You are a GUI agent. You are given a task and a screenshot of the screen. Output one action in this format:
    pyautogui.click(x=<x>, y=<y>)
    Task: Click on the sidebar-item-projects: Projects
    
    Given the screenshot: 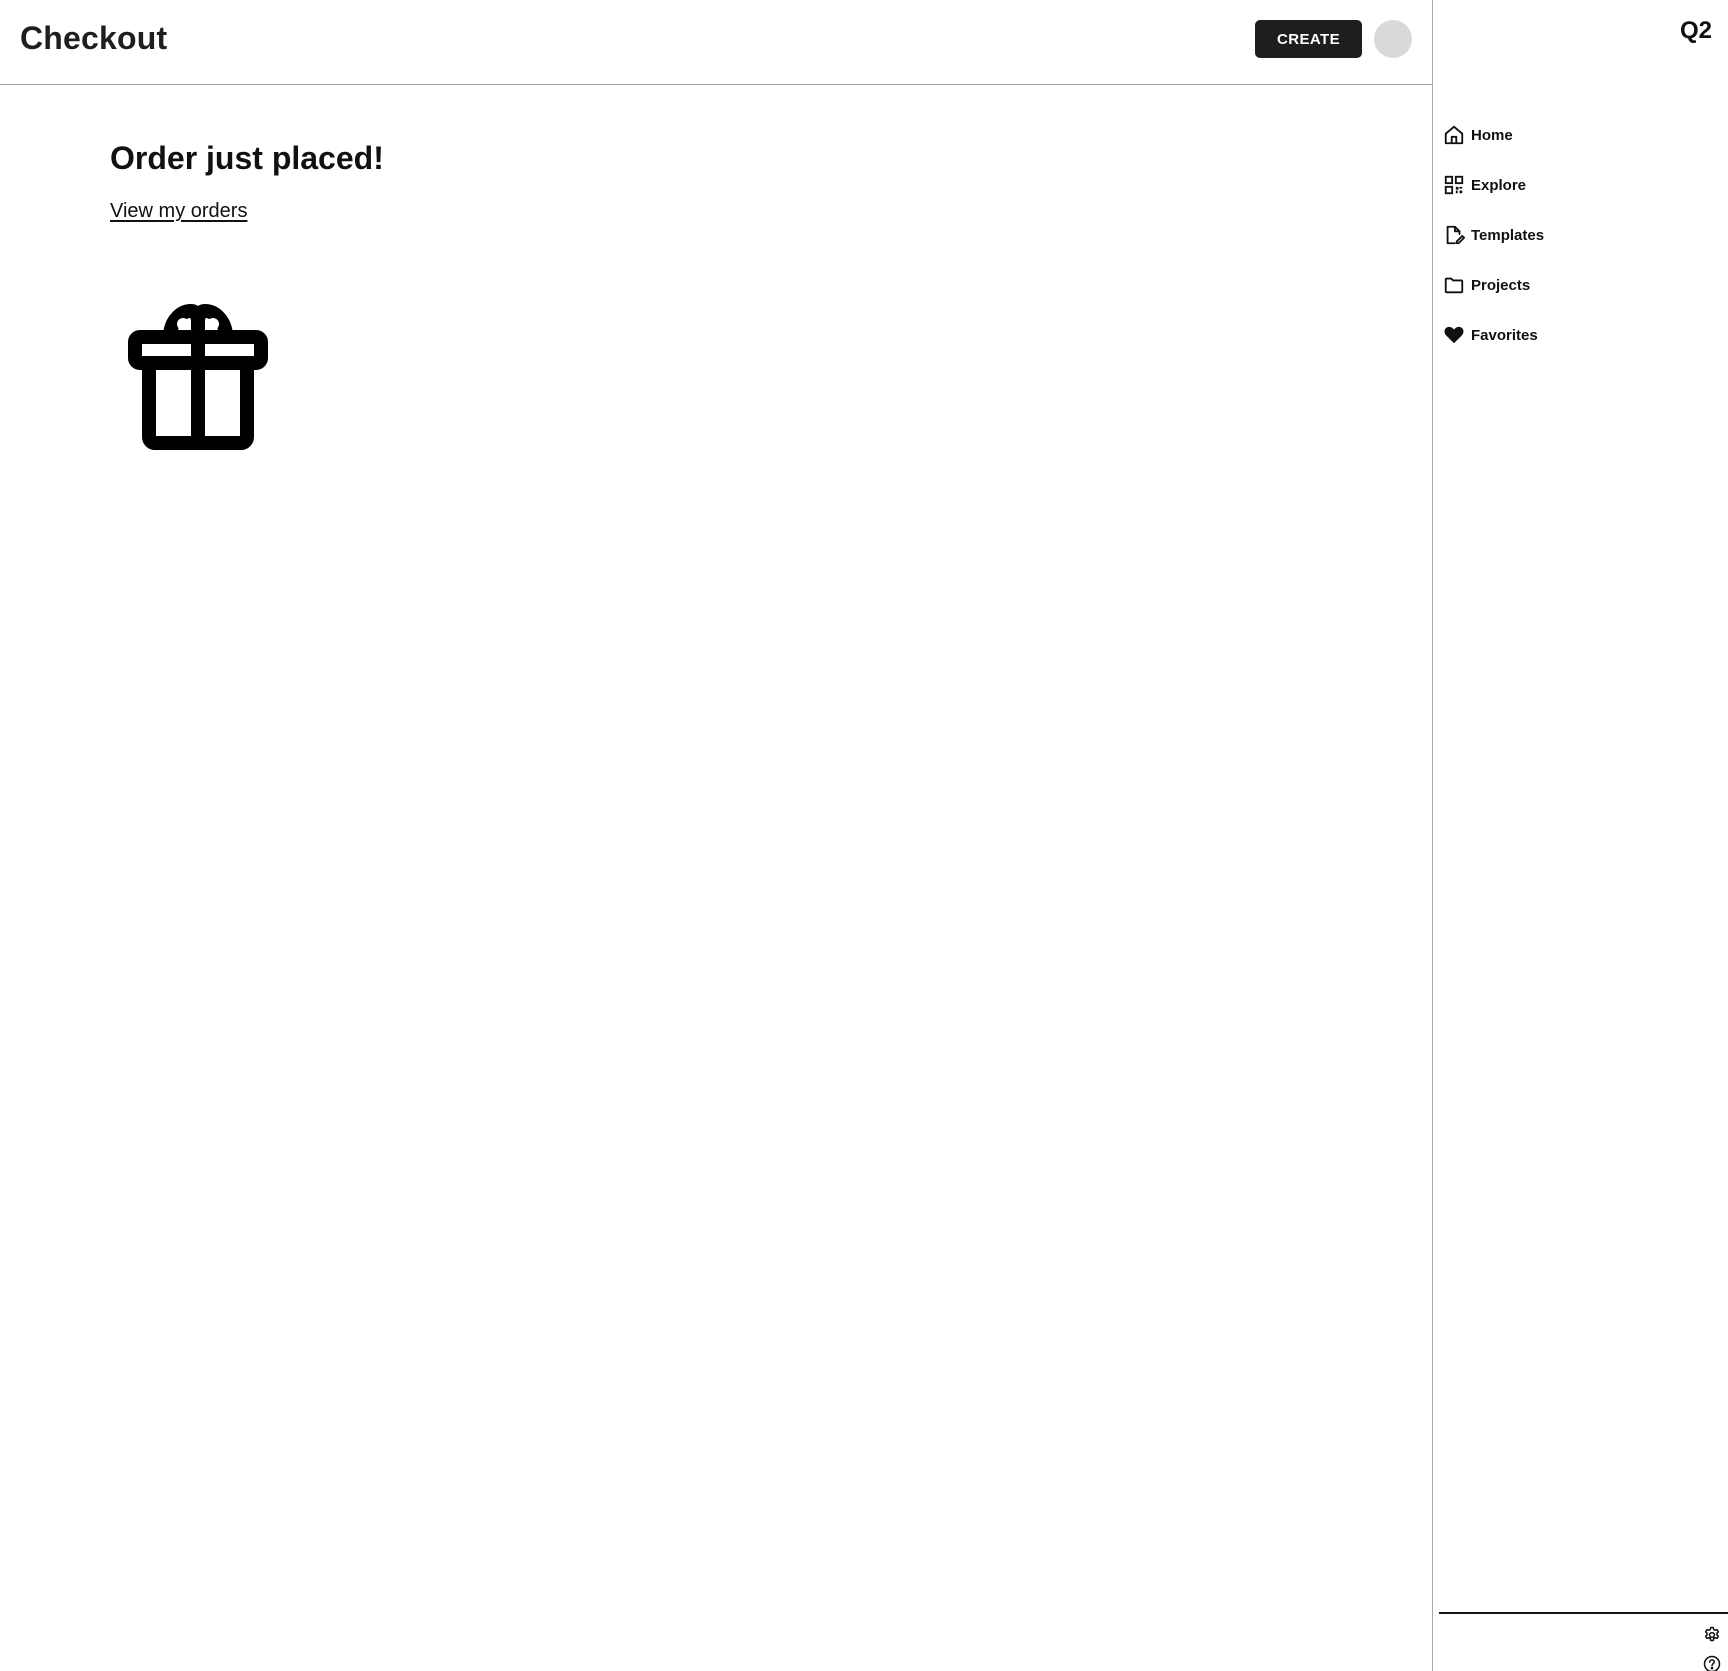 What is the action you would take?
    pyautogui.click(x=1493, y=285)
    